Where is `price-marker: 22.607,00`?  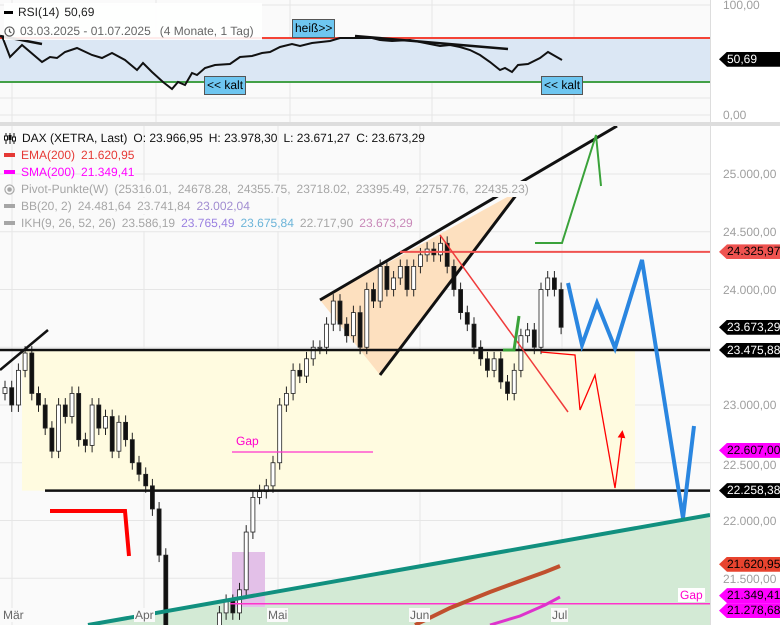
price-marker: 22.607,00 is located at coordinates (749, 450).